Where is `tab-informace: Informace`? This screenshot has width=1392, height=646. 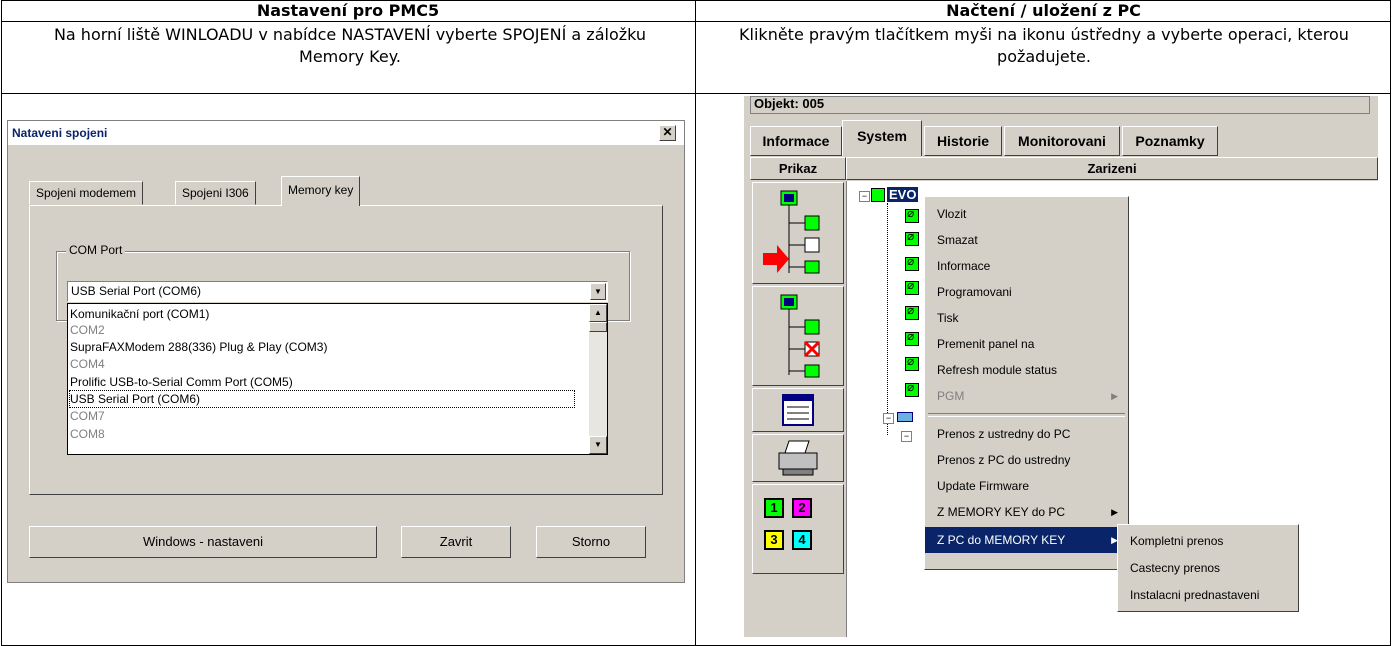
tab-informace: Informace is located at coordinates (796, 141).